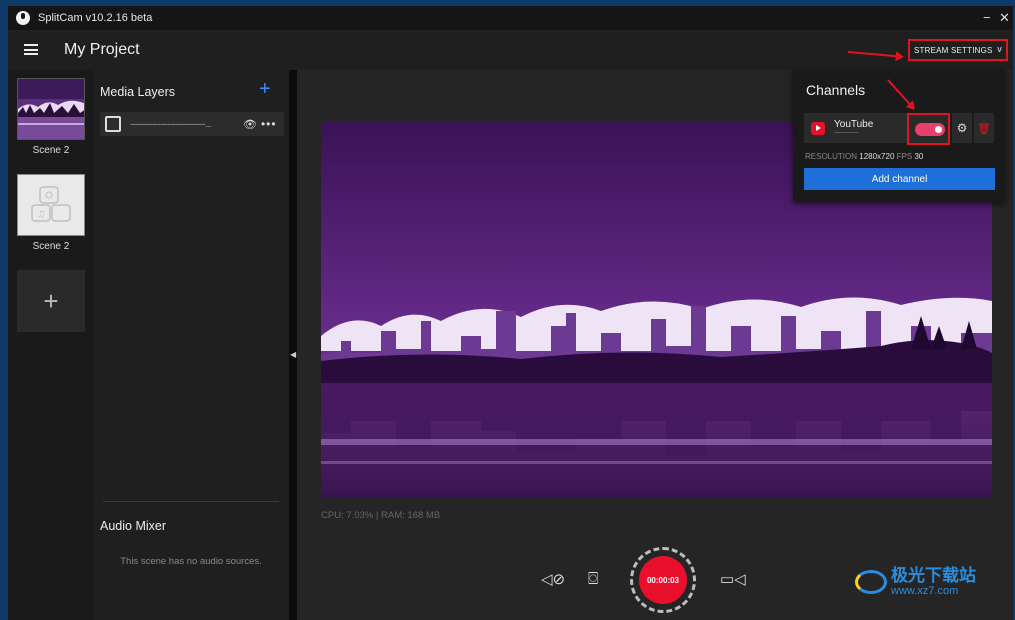 The image size is (1015, 620). I want to click on channel-settings-gear-icon: ⚙, so click(962, 128).